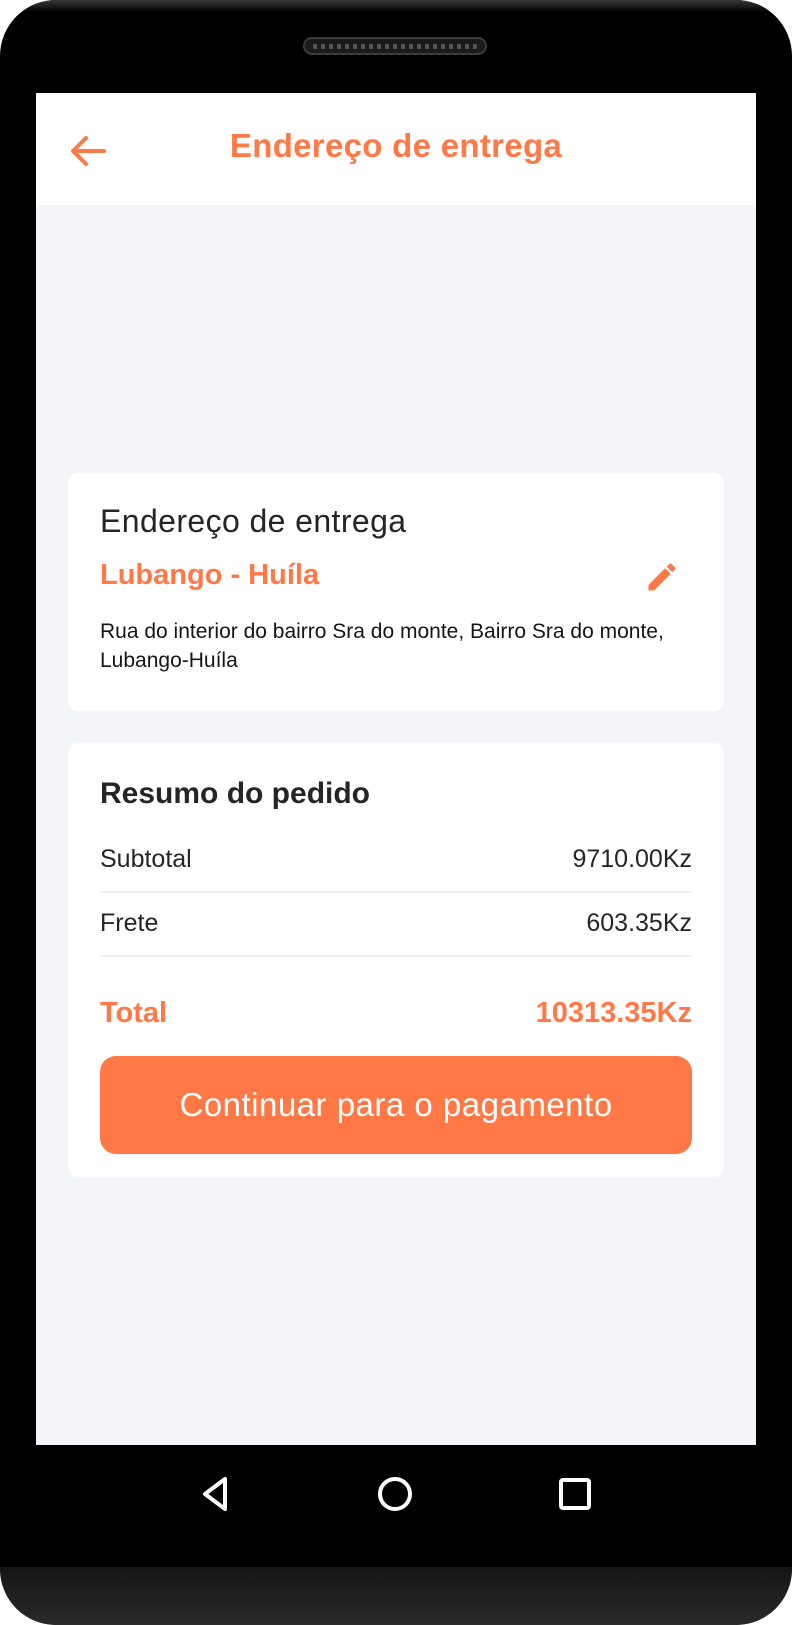 This screenshot has width=792, height=1625. I want to click on total-label: Total, so click(134, 1013).